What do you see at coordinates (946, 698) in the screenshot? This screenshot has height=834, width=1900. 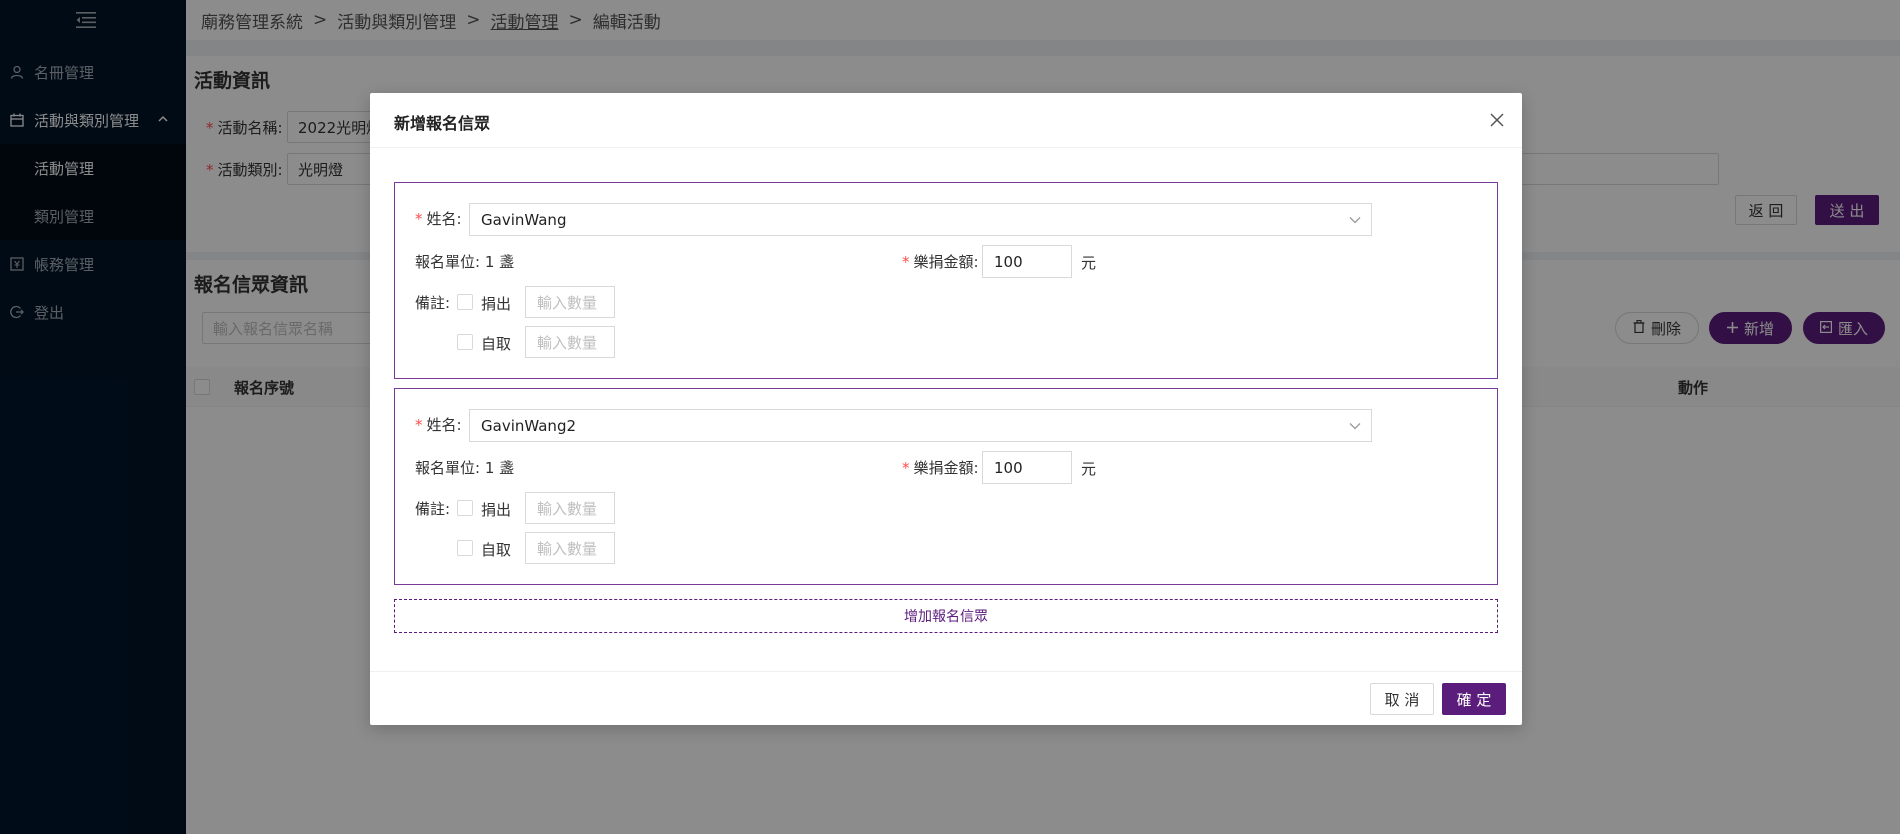 I see `modal-footer: 取 消 確 定` at bounding box center [946, 698].